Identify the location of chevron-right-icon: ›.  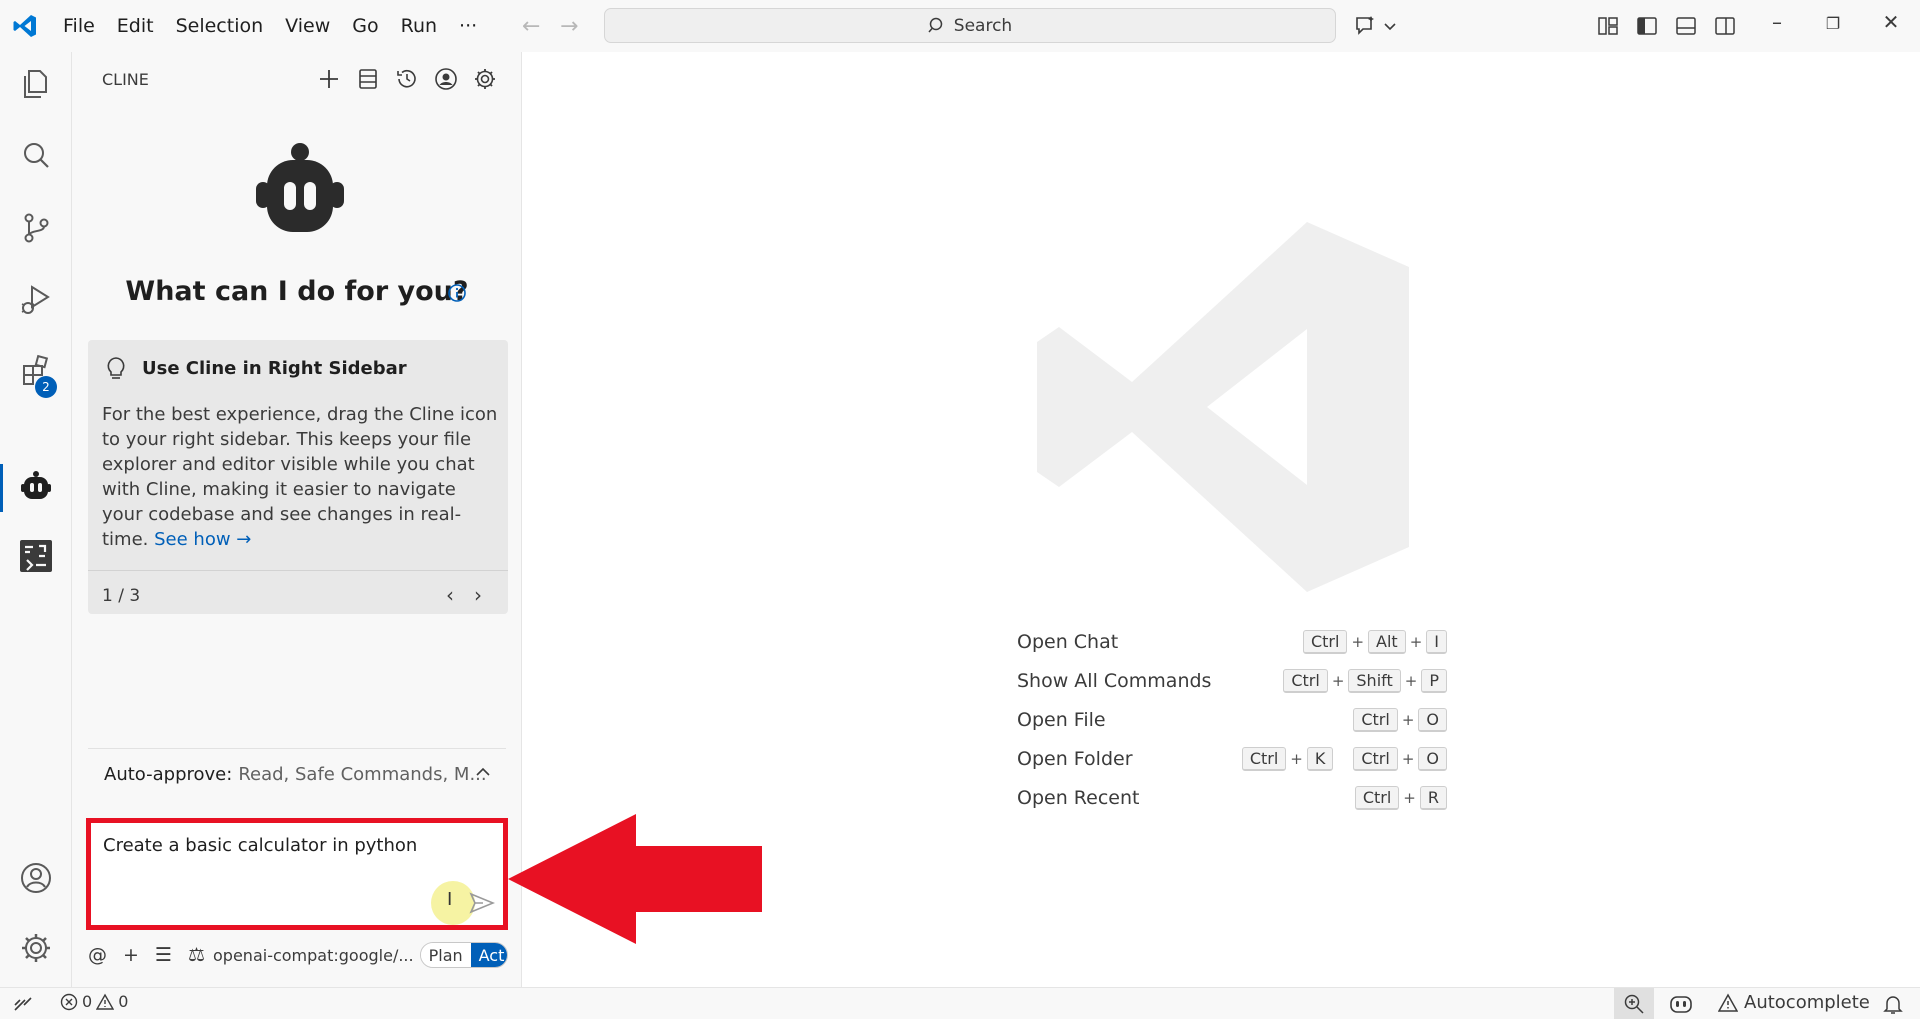
(478, 595).